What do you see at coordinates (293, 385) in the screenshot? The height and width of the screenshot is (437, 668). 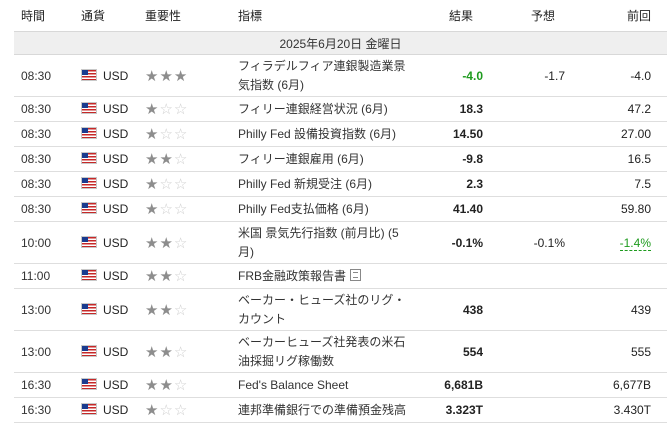 I see `indicator-link: Fed's Balance Sheet` at bounding box center [293, 385].